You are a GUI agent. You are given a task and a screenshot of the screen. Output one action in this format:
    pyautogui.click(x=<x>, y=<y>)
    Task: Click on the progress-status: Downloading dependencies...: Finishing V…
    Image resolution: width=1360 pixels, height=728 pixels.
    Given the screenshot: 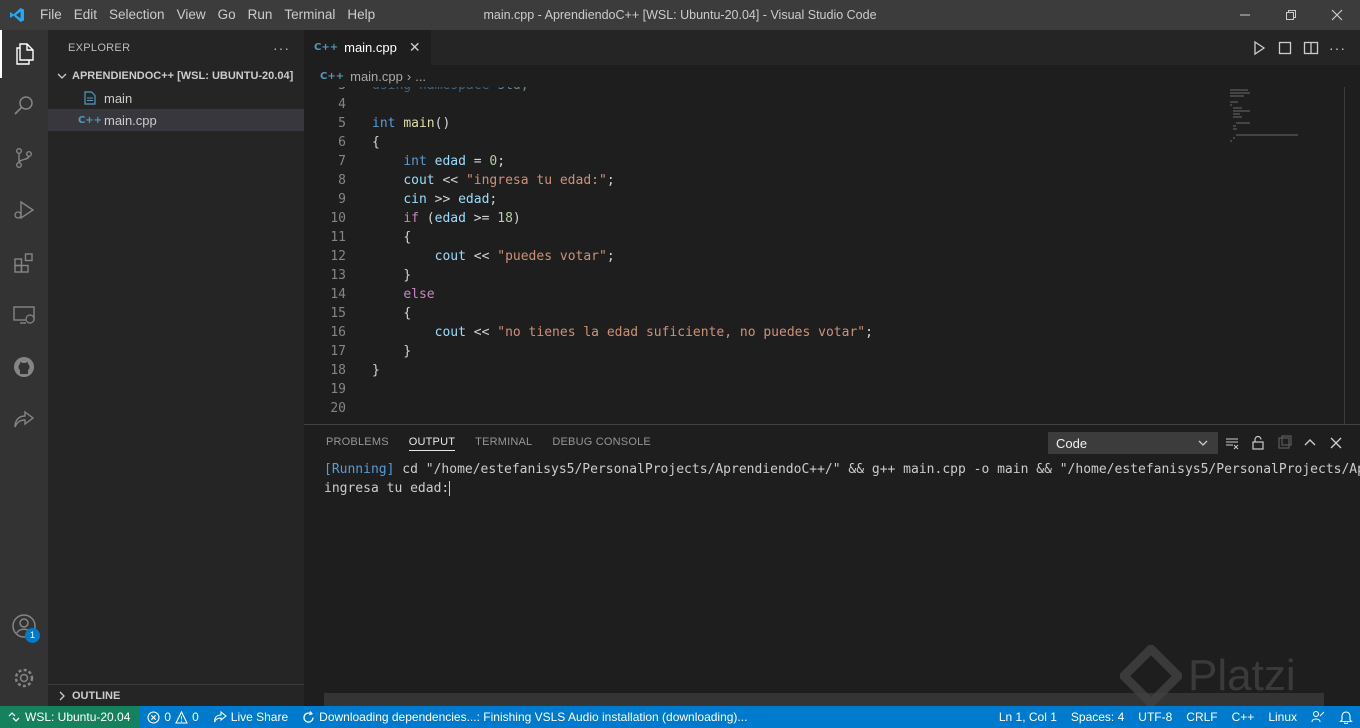 What is the action you would take?
    pyautogui.click(x=524, y=717)
    